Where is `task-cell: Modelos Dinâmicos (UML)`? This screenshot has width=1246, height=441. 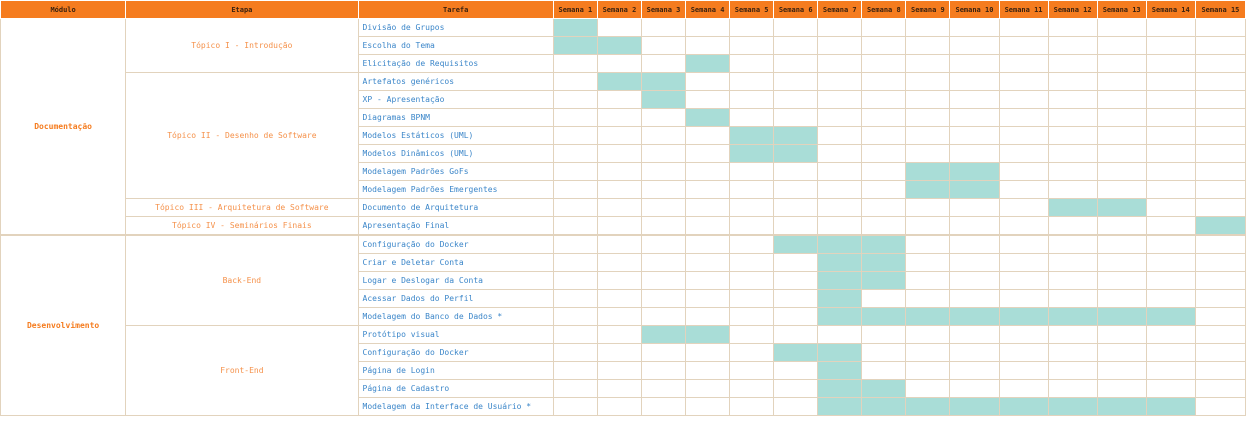 task-cell: Modelos Dinâmicos (UML) is located at coordinates (455, 153).